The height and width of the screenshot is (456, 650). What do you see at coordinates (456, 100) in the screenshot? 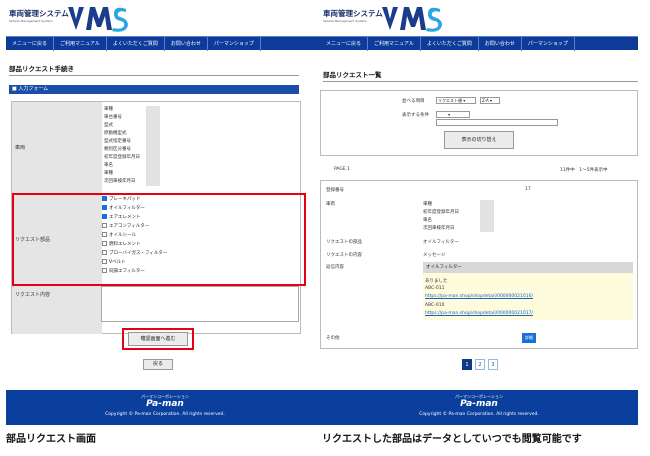
I see `sort-select: リクエスト順 ▾` at bounding box center [456, 100].